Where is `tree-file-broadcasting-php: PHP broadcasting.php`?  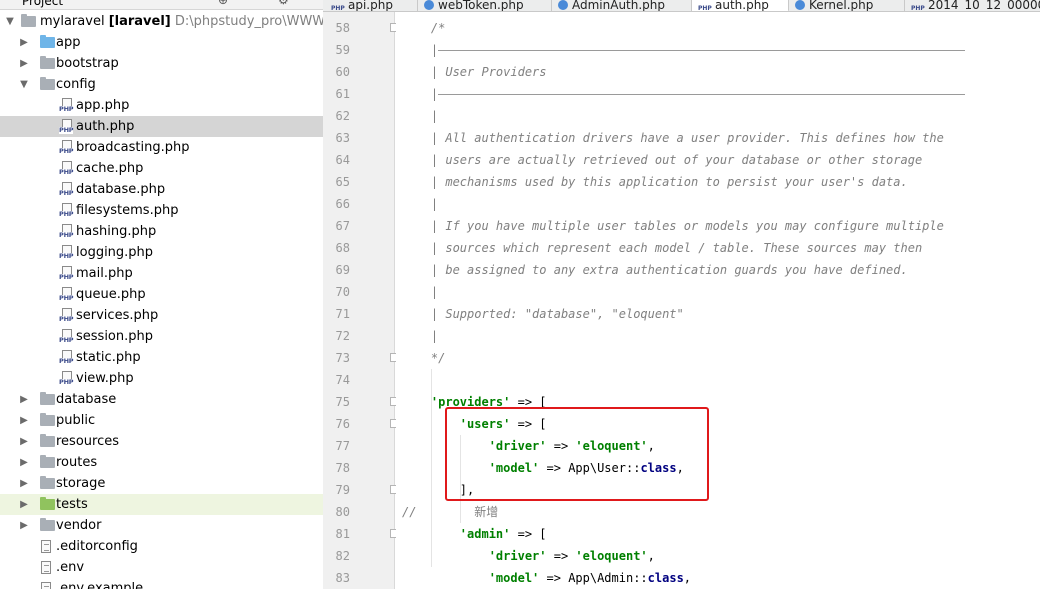 tree-file-broadcasting-php: PHP broadcasting.php is located at coordinates (161, 147).